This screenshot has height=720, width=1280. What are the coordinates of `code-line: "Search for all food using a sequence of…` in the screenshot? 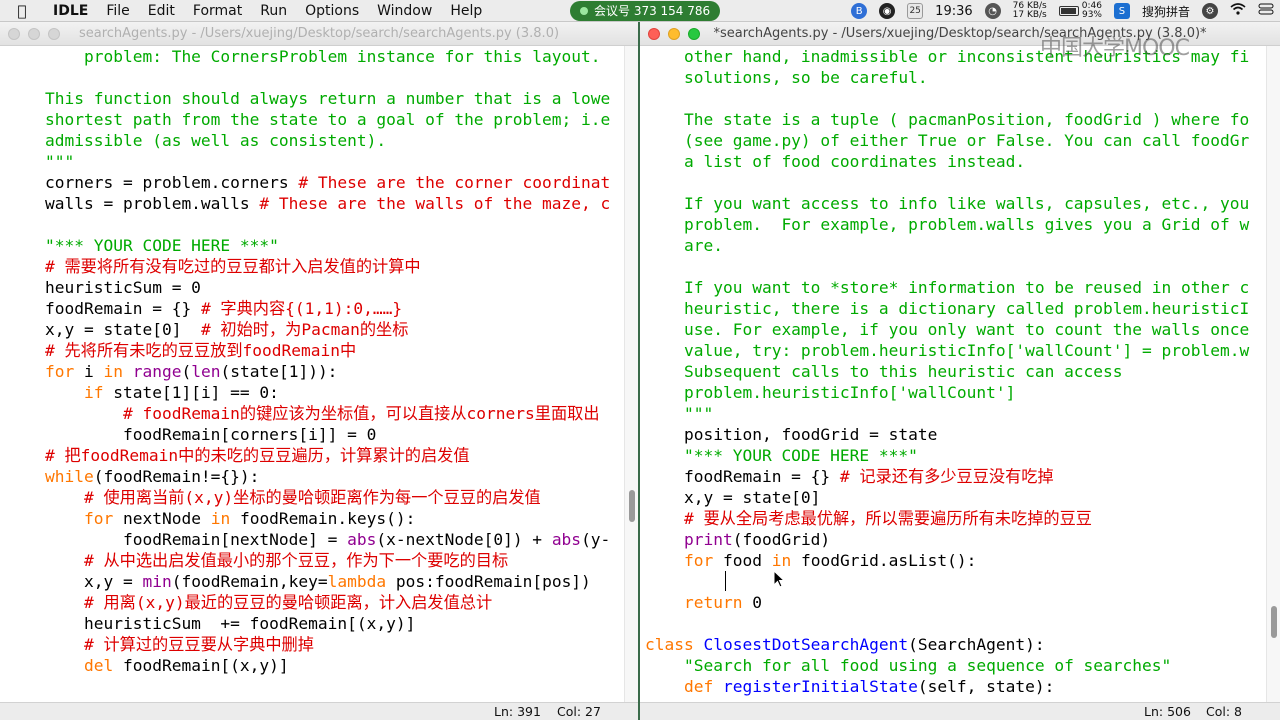 It's located at (953, 665).